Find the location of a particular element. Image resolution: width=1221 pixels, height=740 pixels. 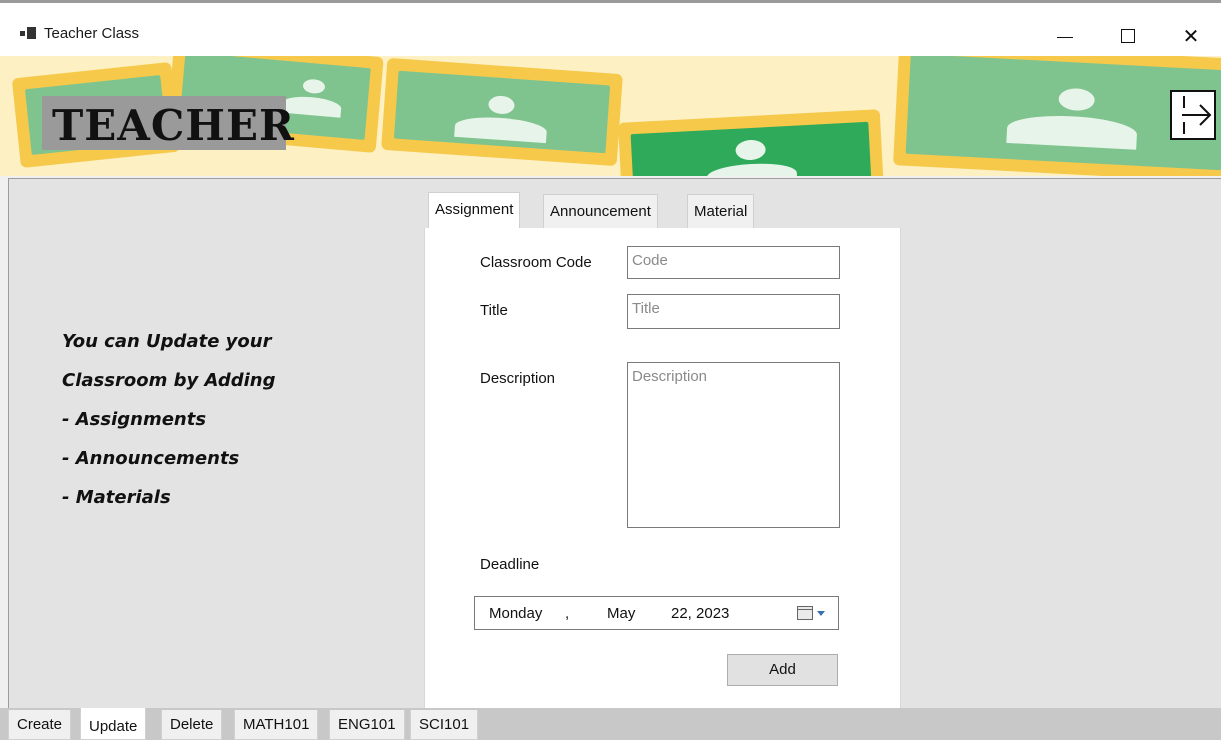

title-label: Title is located at coordinates (494, 310).